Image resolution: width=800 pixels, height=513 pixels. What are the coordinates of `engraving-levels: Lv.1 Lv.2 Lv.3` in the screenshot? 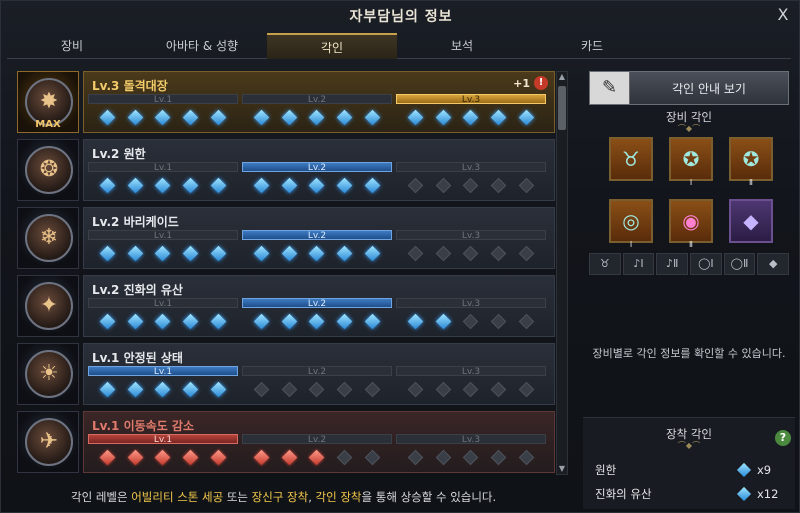 It's located at (319, 248).